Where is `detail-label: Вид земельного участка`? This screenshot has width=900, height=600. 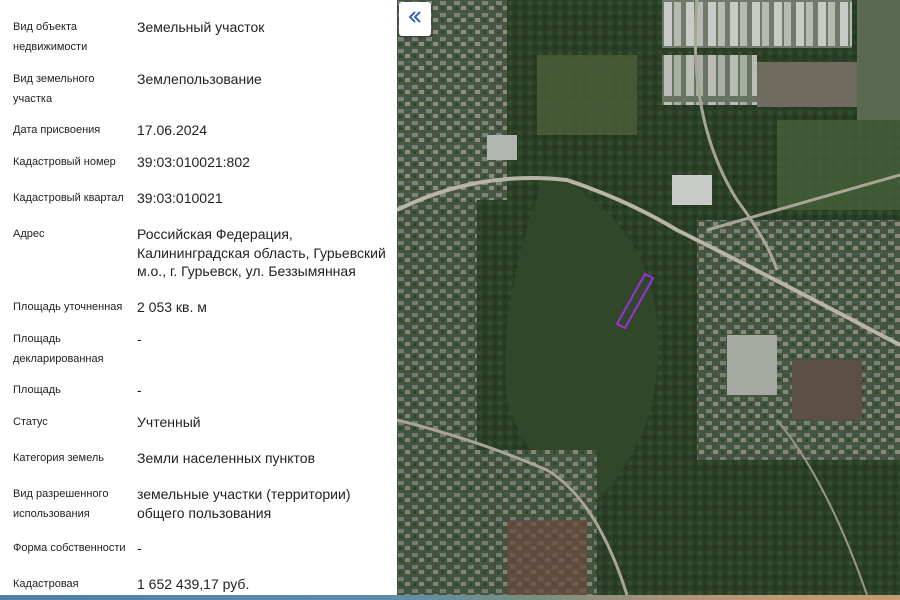
detail-label: Вид земельного участка is located at coordinates (54, 89).